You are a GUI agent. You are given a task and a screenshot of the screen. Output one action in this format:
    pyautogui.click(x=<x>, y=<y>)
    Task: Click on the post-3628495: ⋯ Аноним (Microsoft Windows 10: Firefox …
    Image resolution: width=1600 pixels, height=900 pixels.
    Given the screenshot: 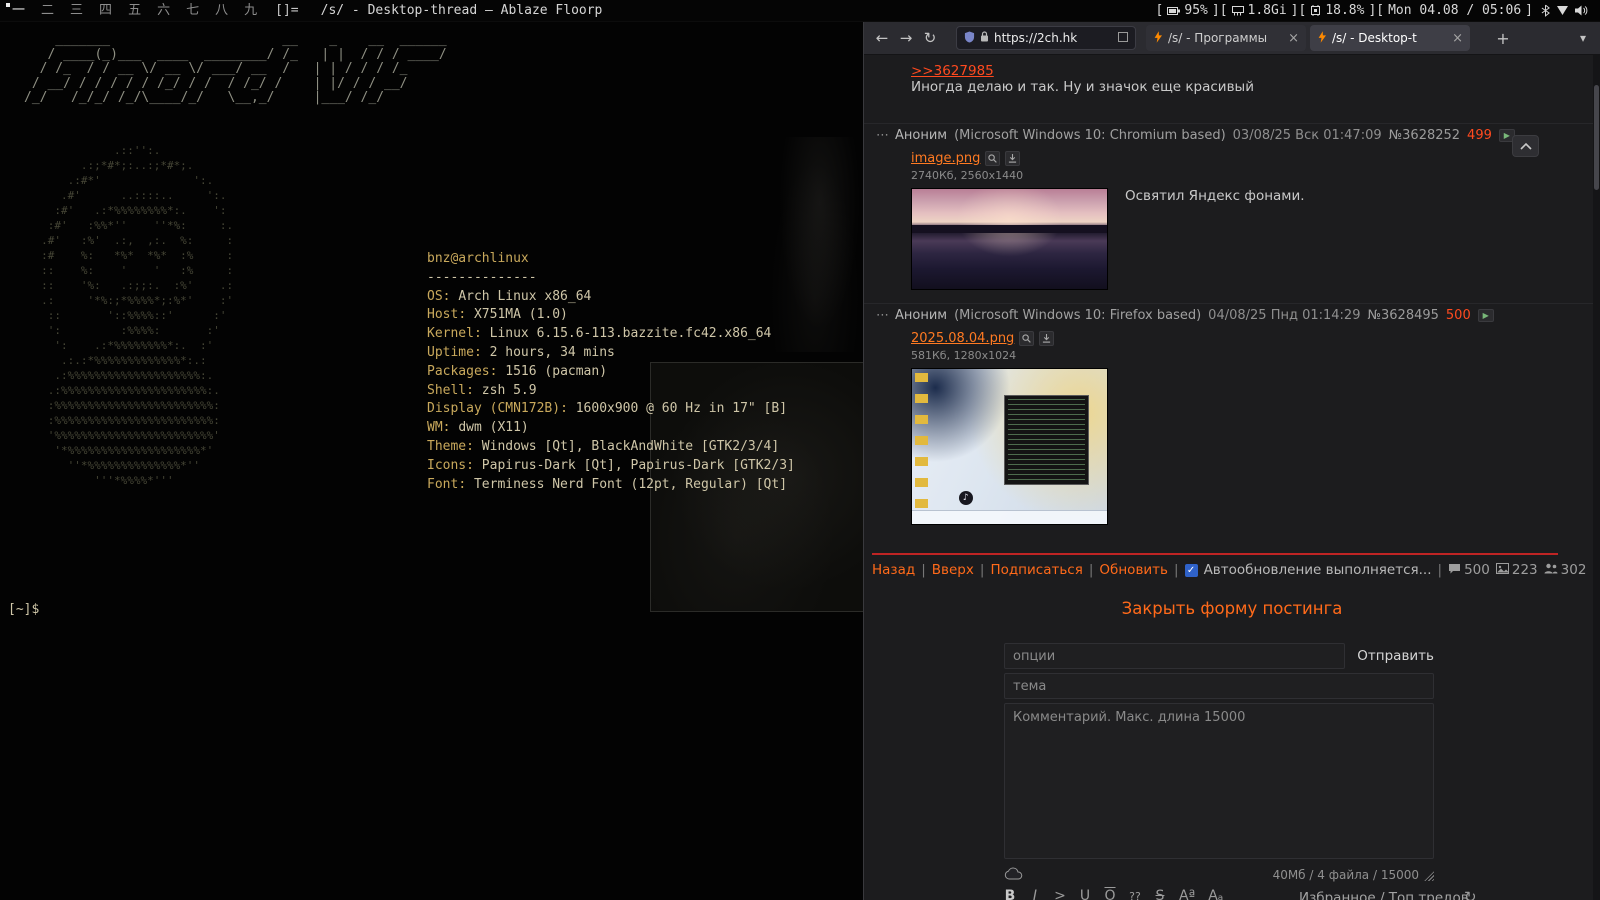 What is the action you would take?
    pyautogui.click(x=1206, y=416)
    